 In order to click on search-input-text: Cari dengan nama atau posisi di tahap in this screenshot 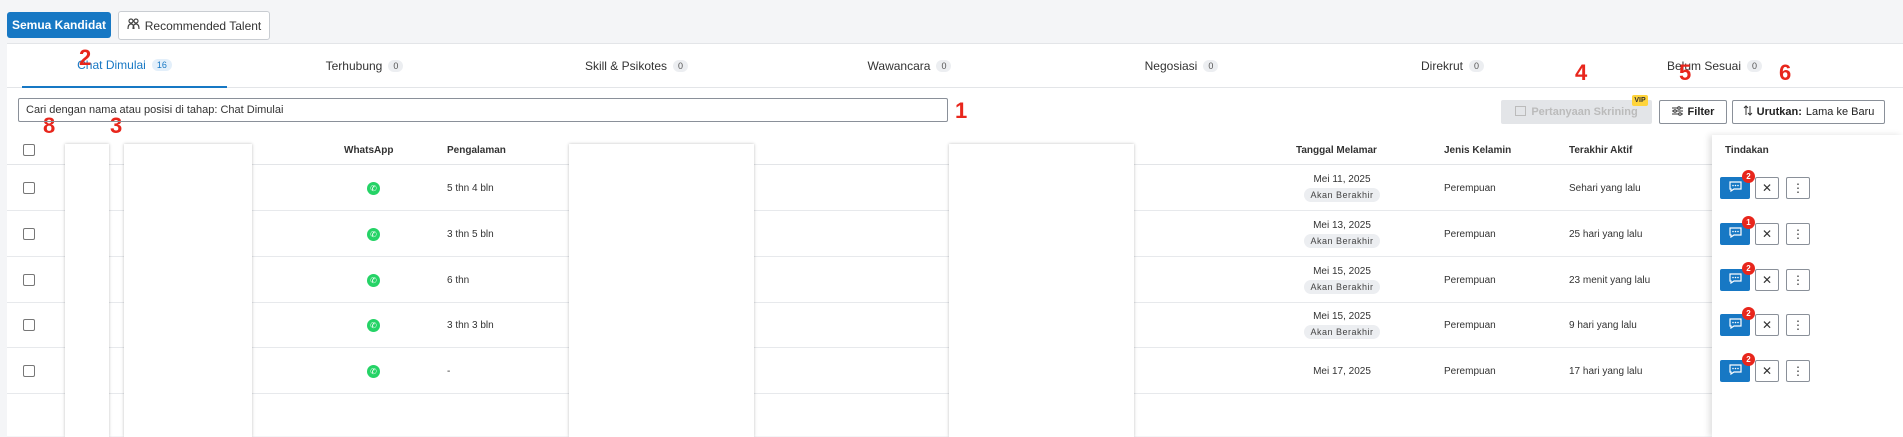, I will do `click(155, 110)`.